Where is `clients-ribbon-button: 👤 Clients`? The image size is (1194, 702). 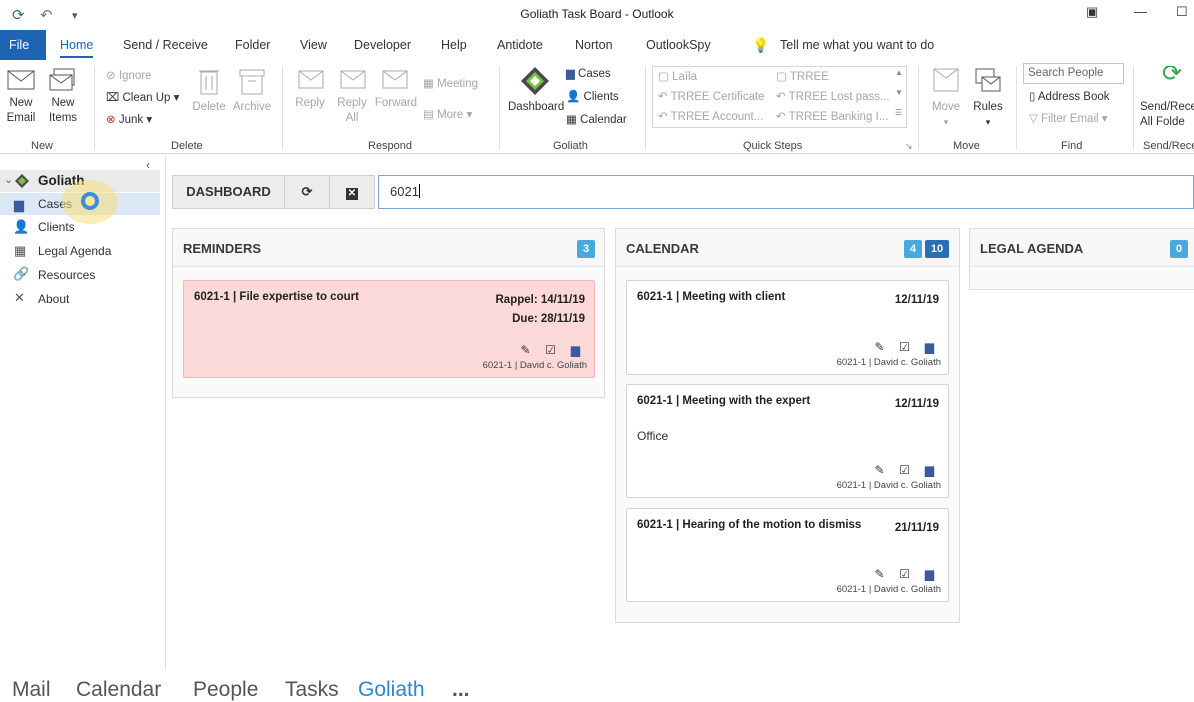 clients-ribbon-button: 👤 Clients is located at coordinates (592, 96).